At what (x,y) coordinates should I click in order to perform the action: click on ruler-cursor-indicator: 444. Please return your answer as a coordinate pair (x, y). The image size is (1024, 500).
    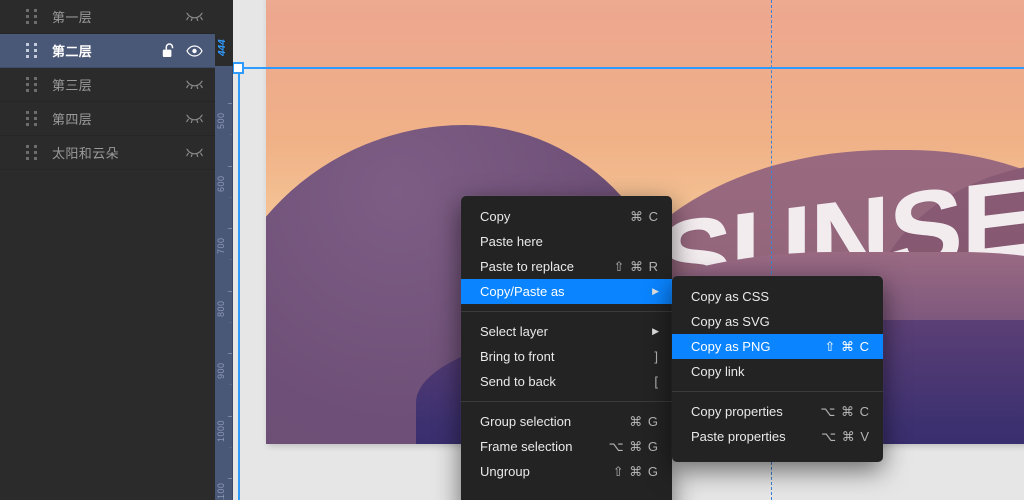
    Looking at the image, I should click on (224, 33).